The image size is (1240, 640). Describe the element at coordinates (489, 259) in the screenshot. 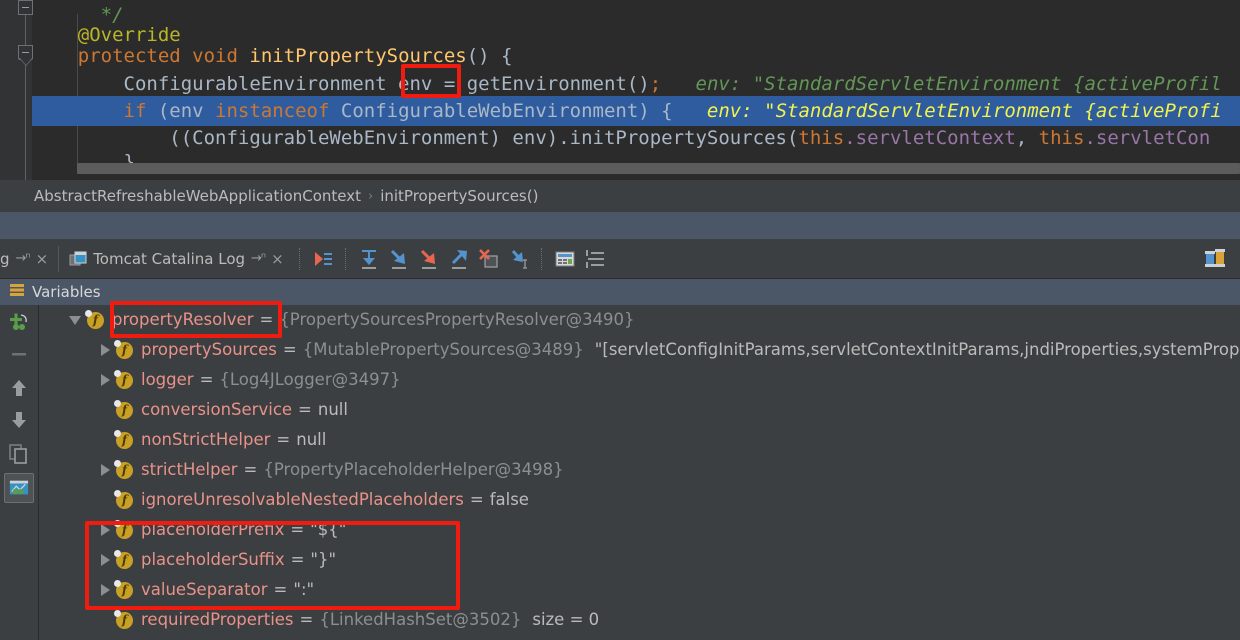

I see `drop-frame-button` at that location.